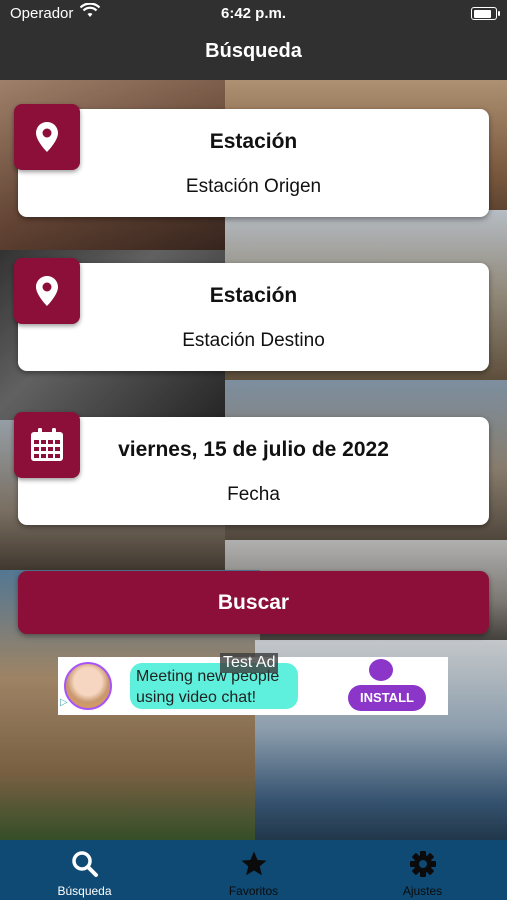 This screenshot has width=507, height=900. I want to click on date-field: viernes, 15 de julio de 2022 Fecha, so click(253, 471).